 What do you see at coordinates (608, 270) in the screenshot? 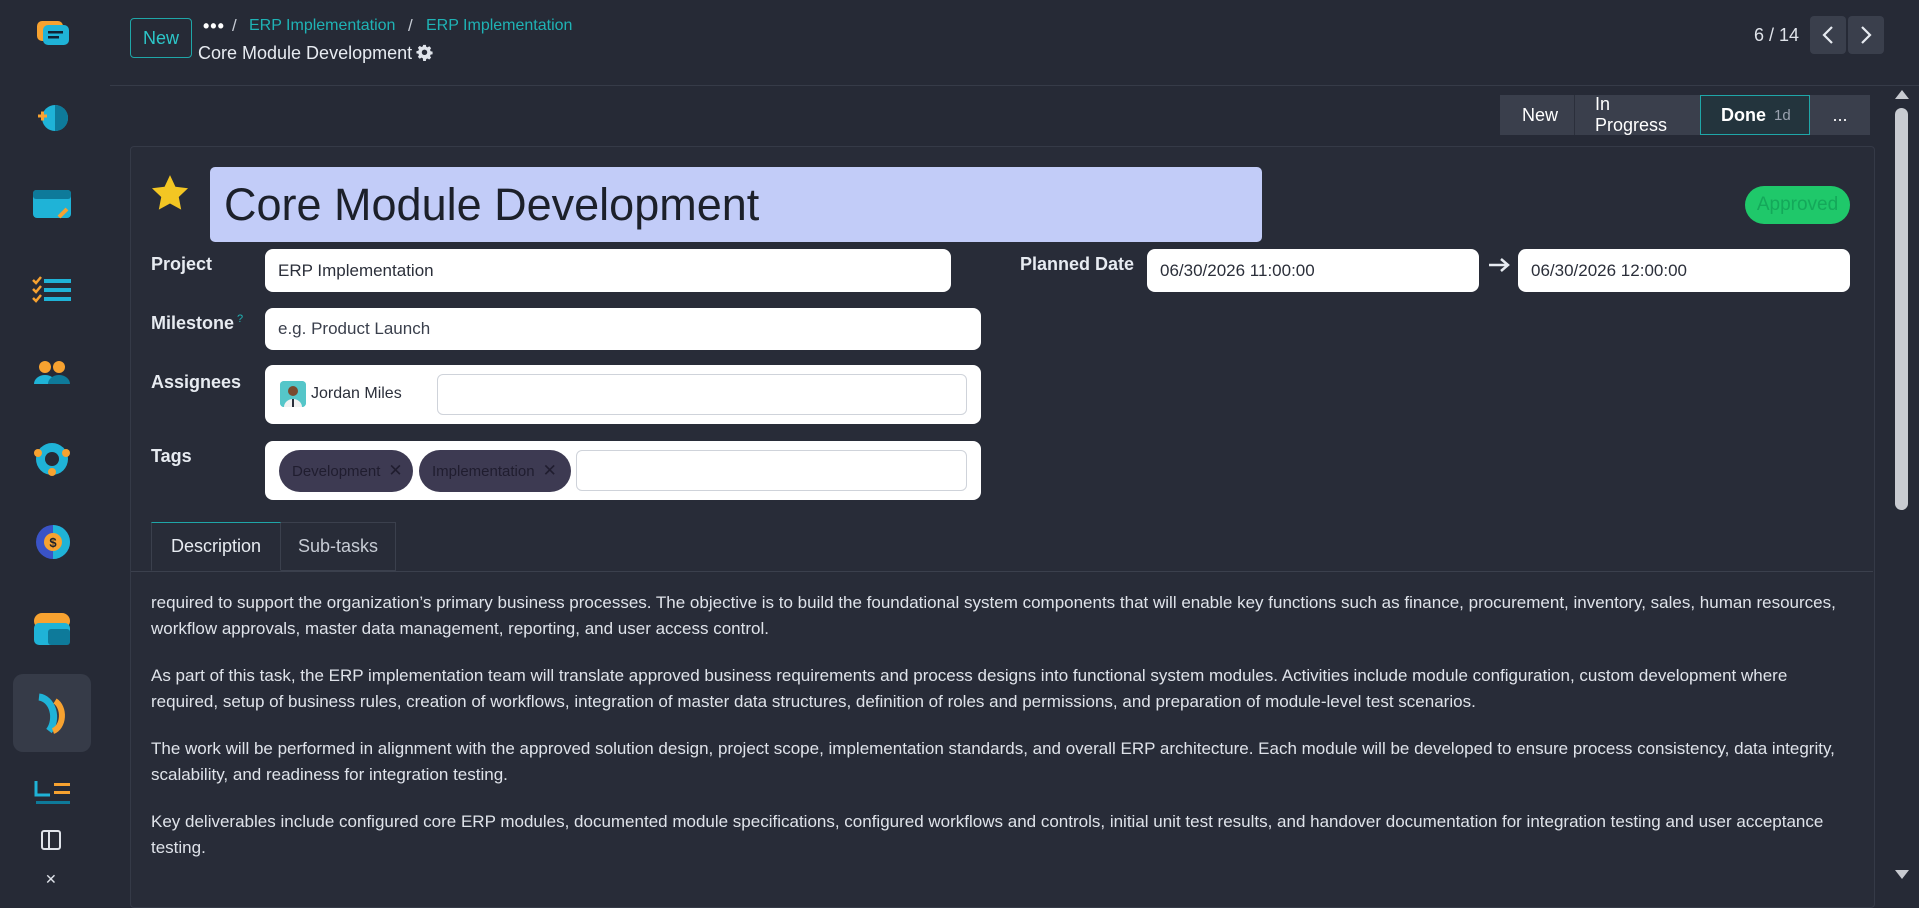
I see `project-field: ERP Implementation` at bounding box center [608, 270].